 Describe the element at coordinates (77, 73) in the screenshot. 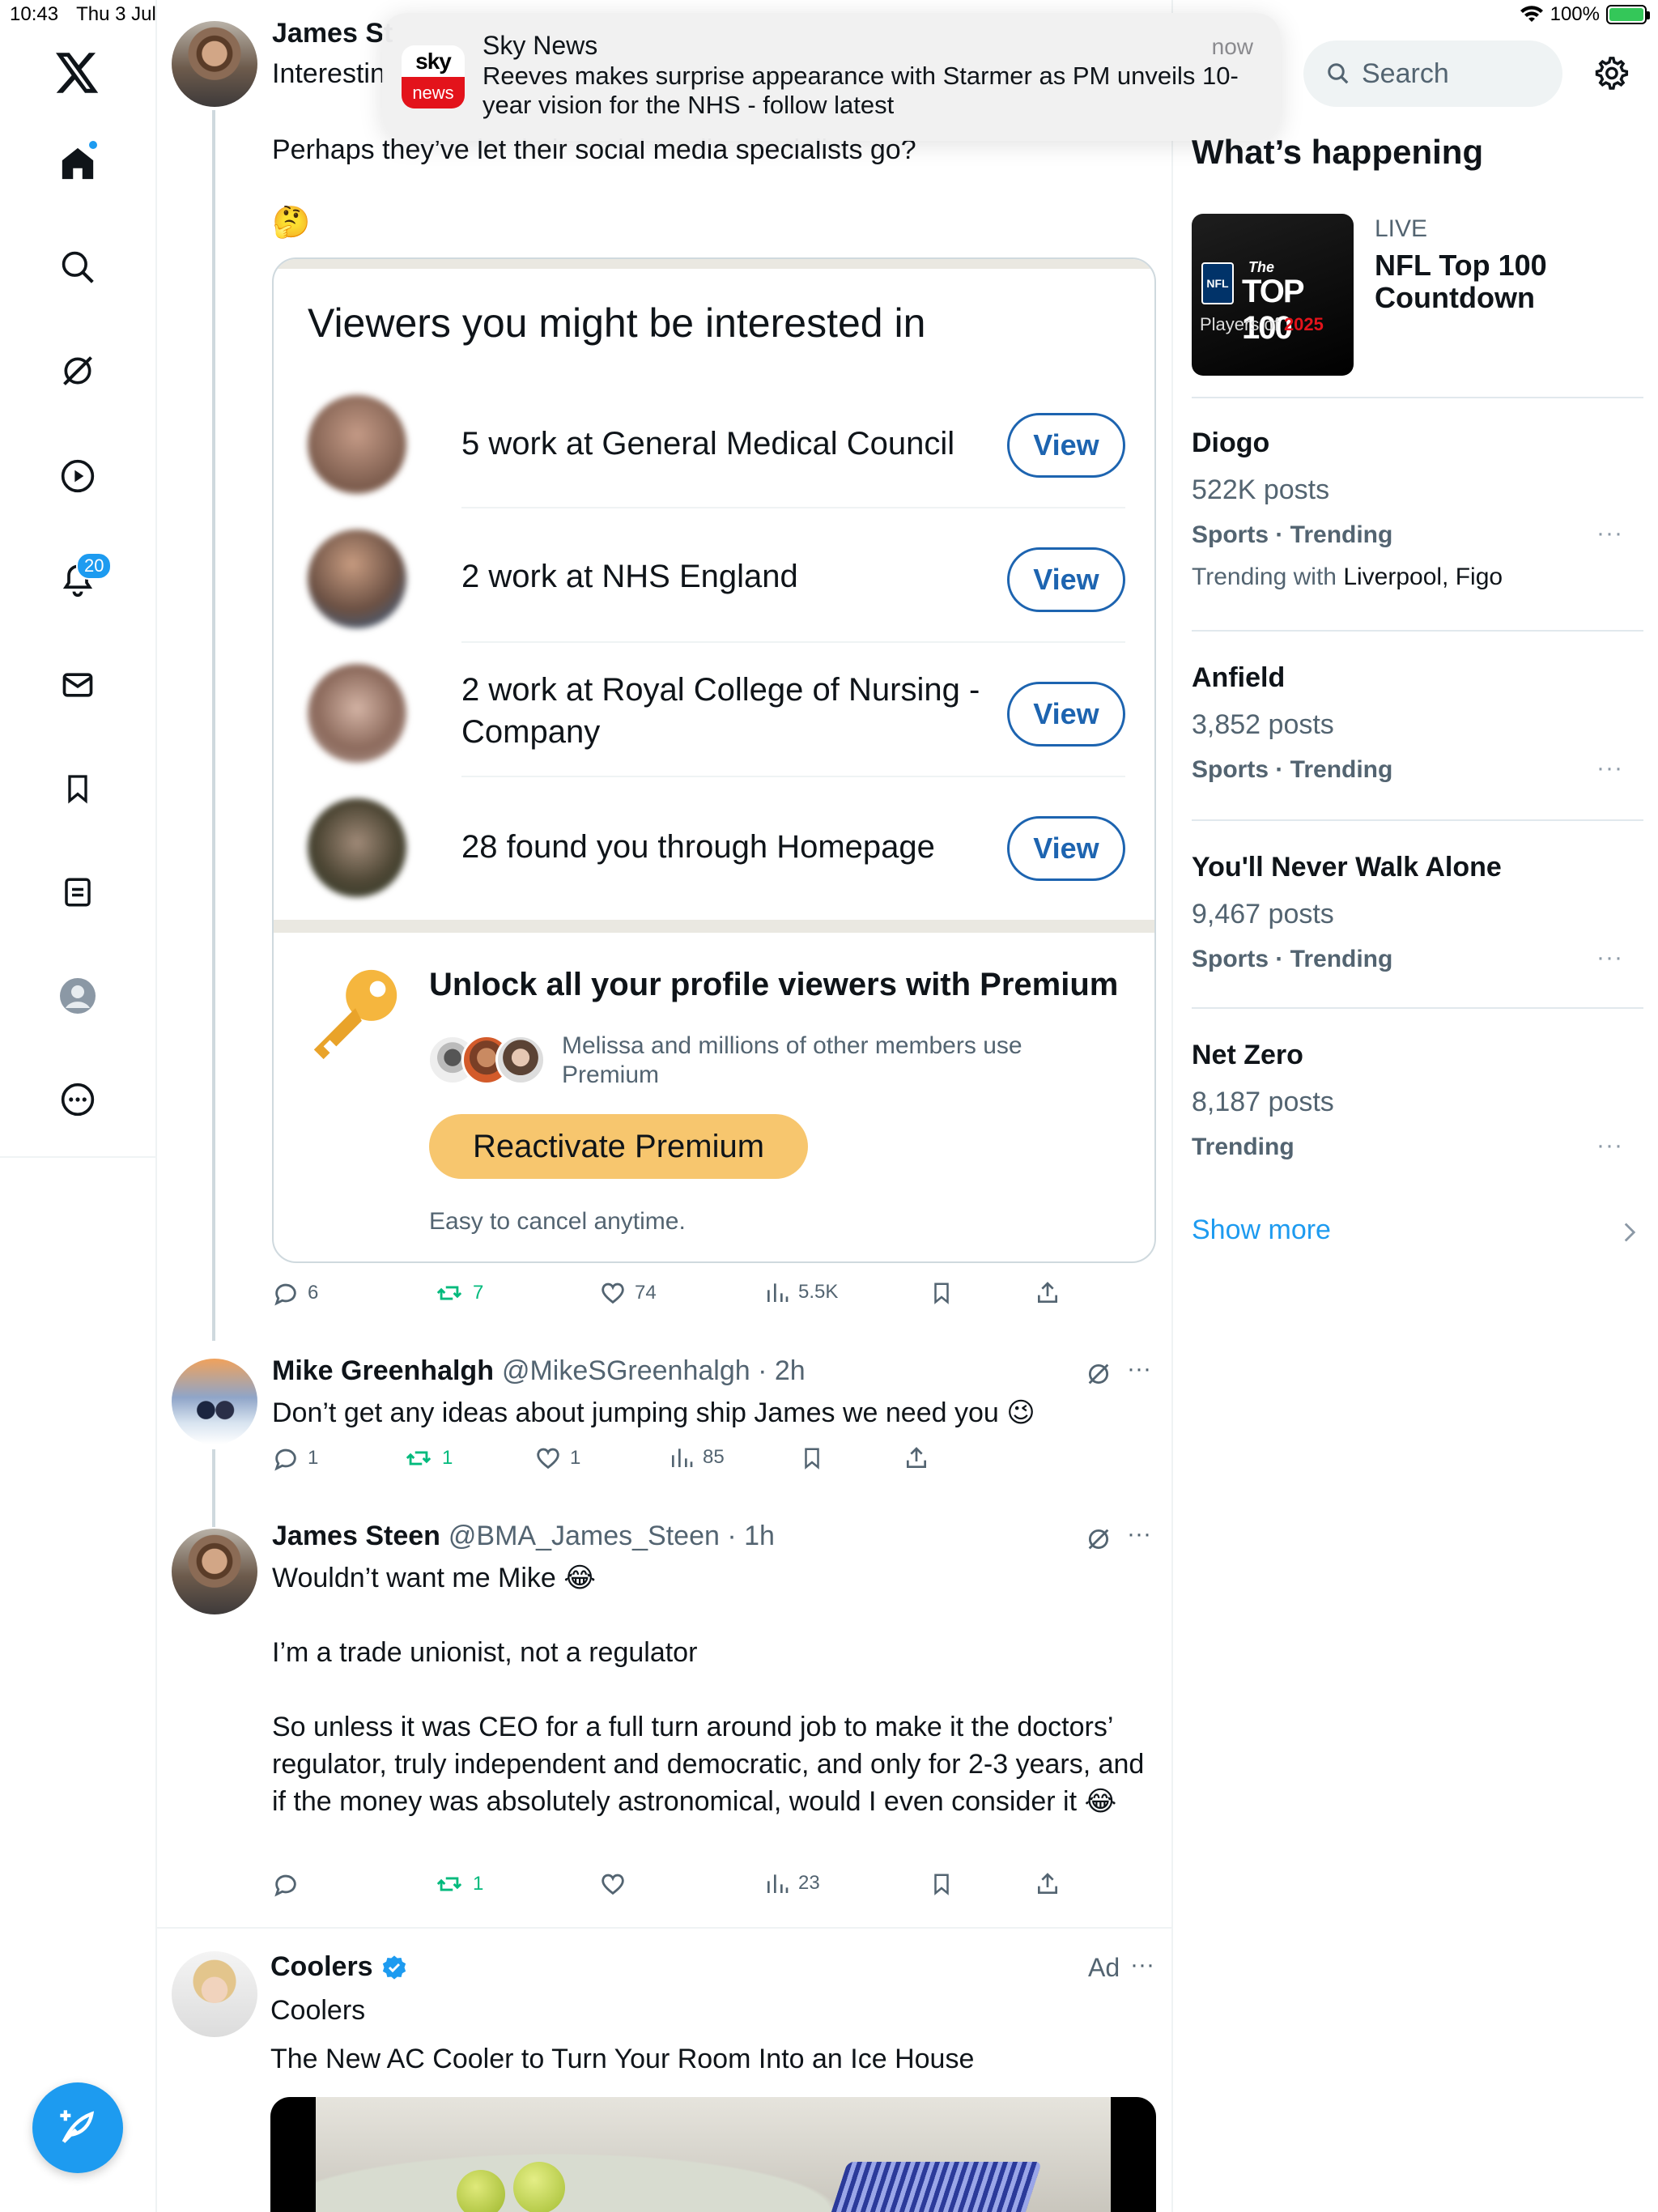

I see `x-logo-icon` at that location.